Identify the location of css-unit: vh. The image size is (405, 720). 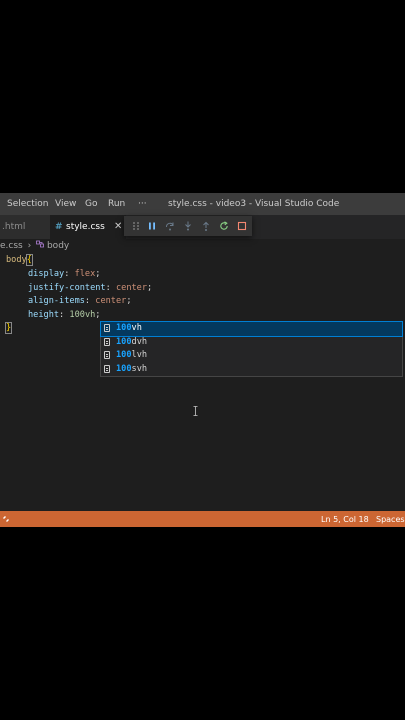
(90, 314).